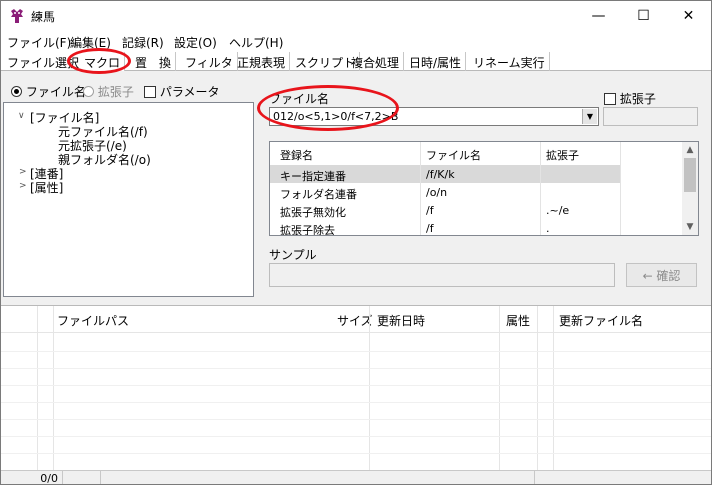 Image resolution: width=712 pixels, height=485 pixels. Describe the element at coordinates (318, 194) in the screenshot. I see `cell-name: フォルダ名連番` at that location.